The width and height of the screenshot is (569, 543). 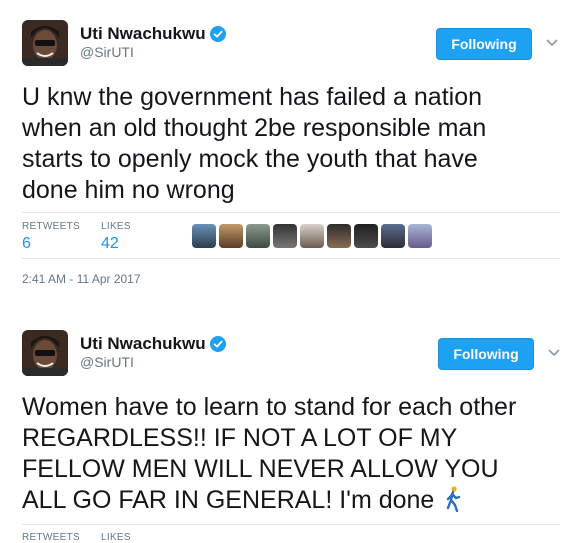 I want to click on tweet-text-line: when an old thought 2be responsible man, so click(x=254, y=128).